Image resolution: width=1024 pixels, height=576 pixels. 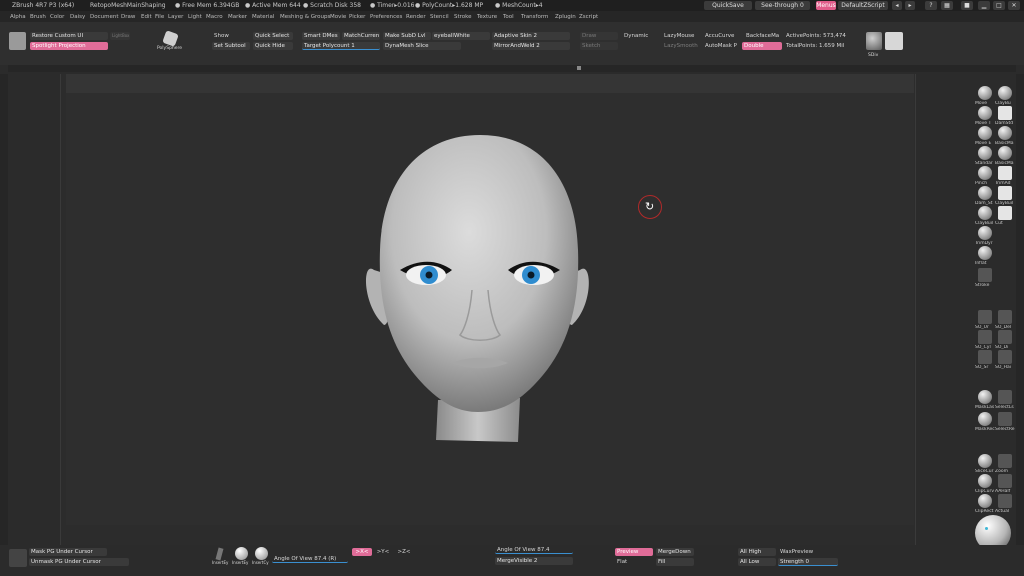 I want to click on fill-button: Fill, so click(x=675, y=562).